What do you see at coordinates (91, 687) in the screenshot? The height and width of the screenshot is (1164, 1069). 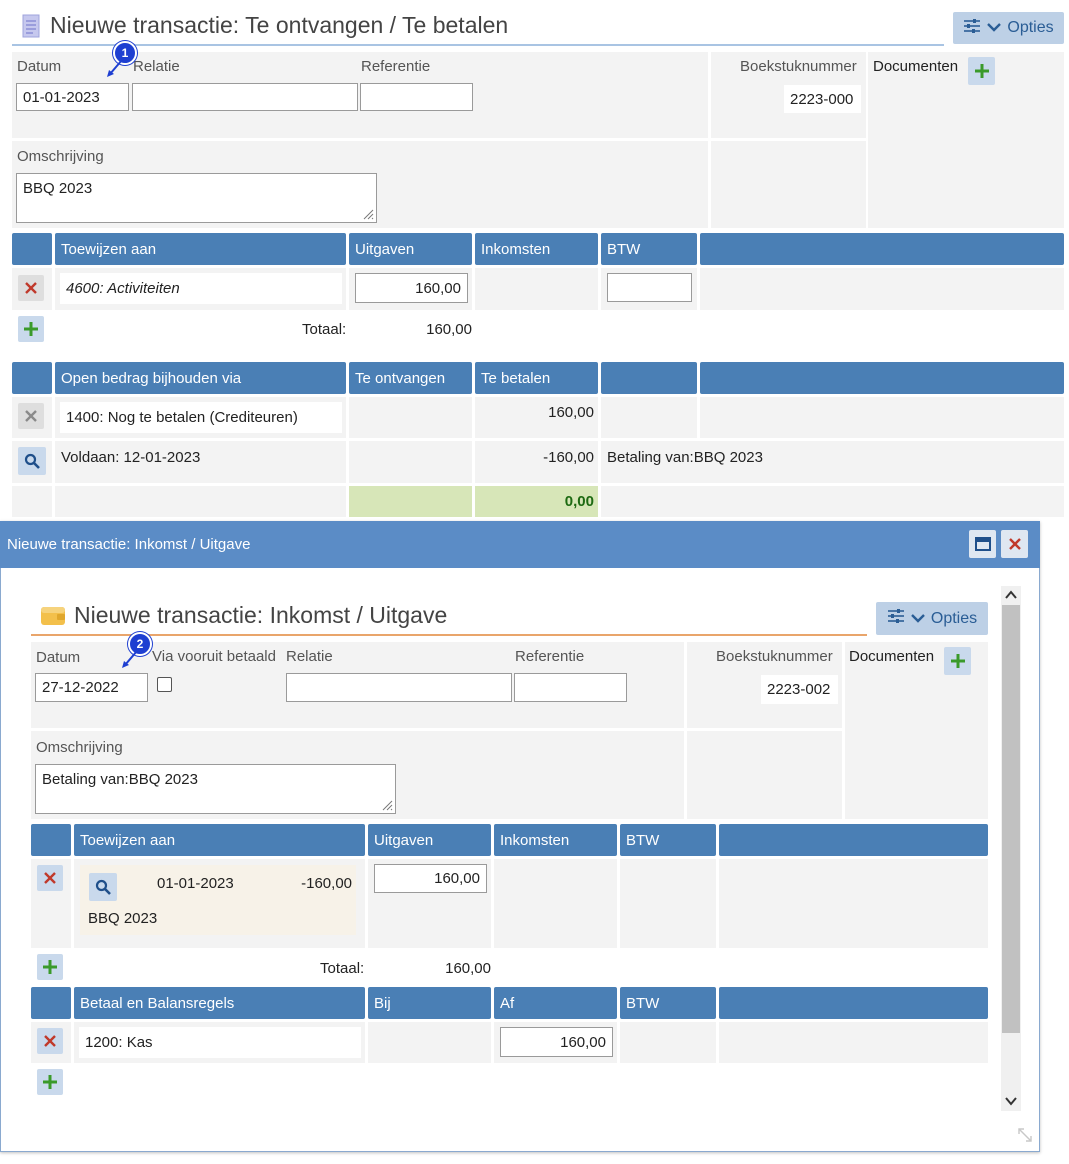 I see `dialog-datum-input: 27-12-2022` at bounding box center [91, 687].